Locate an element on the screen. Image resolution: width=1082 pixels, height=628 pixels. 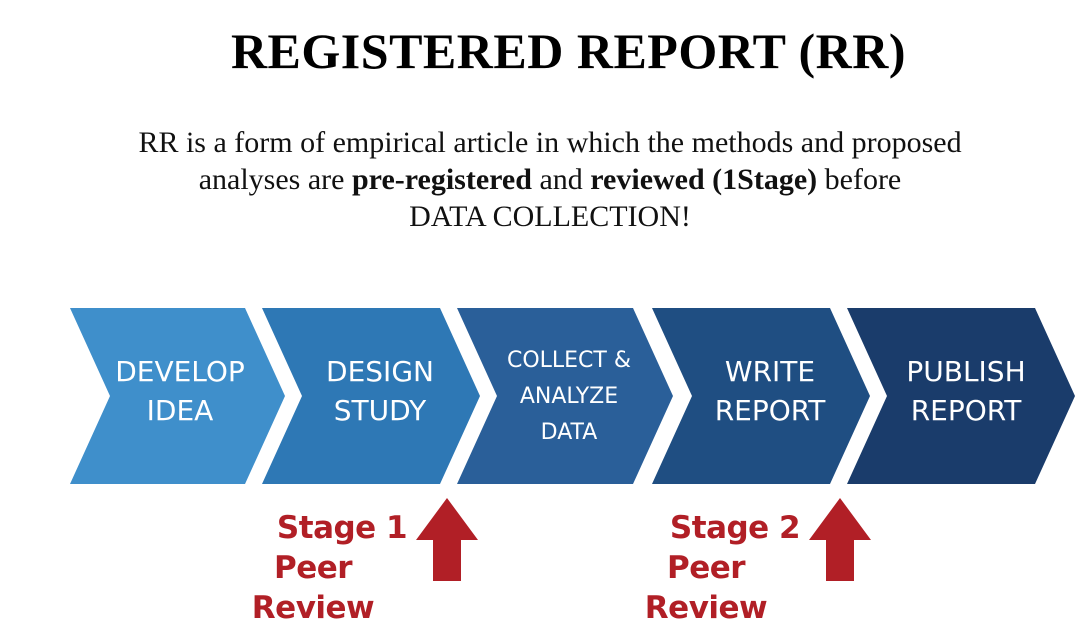
step-5-label-line-1: PUBLISH is located at coordinates (965, 371).